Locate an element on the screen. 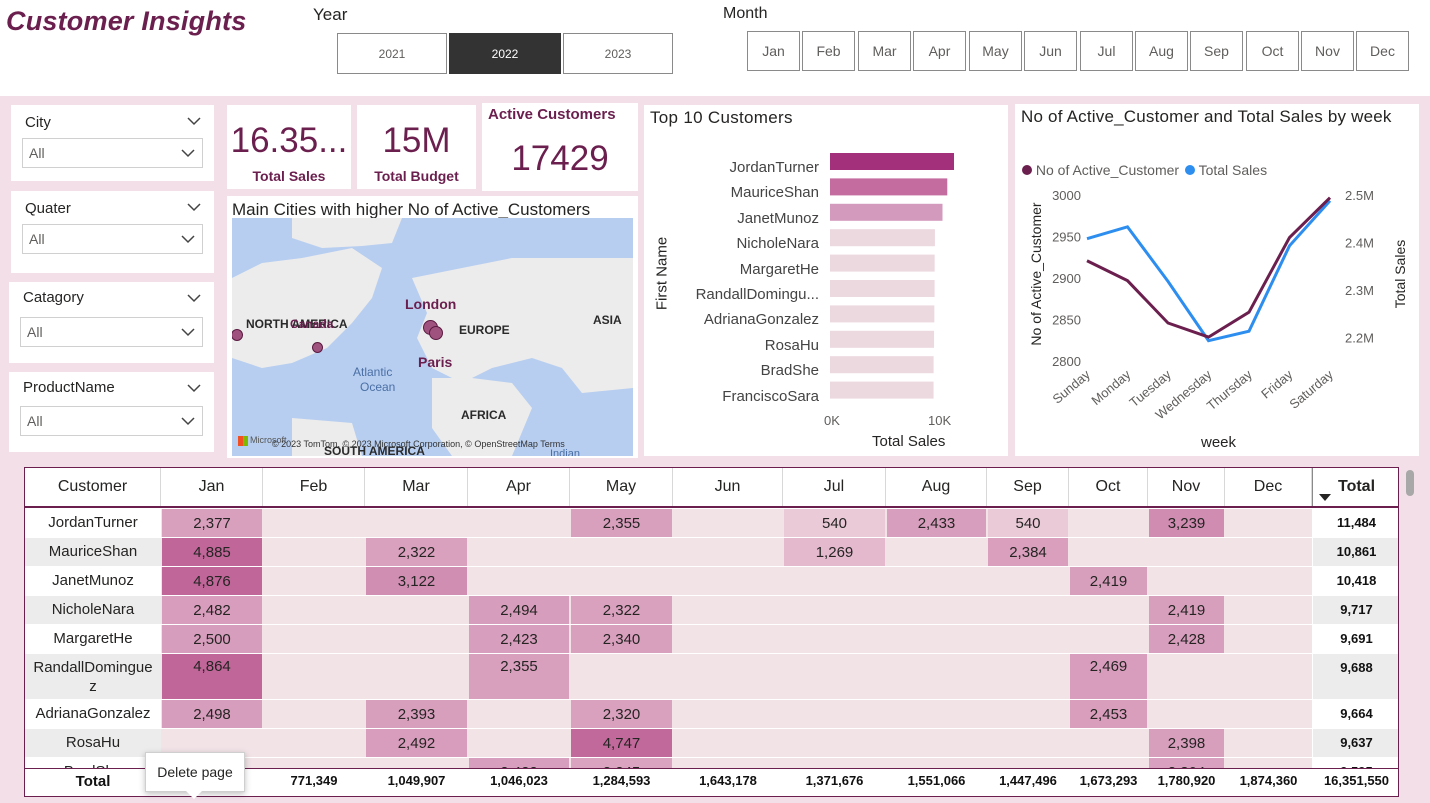 This screenshot has height=803, width=1430. column-header: Aug is located at coordinates (936, 487).